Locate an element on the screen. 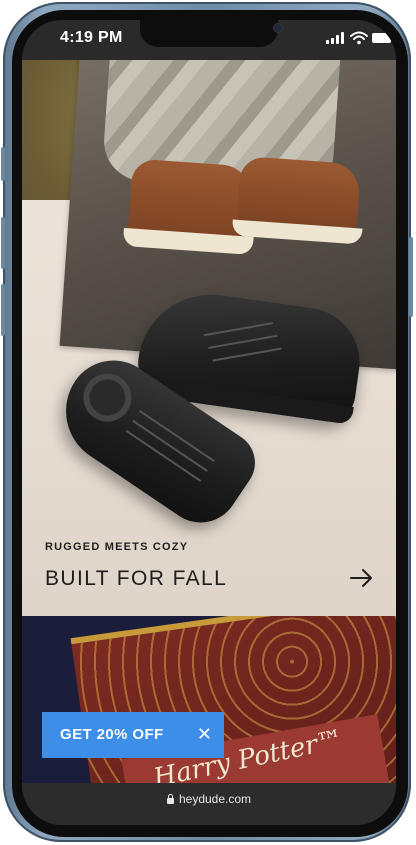 The height and width of the screenshot is (845, 416). power-button is located at coordinates (411, 277).